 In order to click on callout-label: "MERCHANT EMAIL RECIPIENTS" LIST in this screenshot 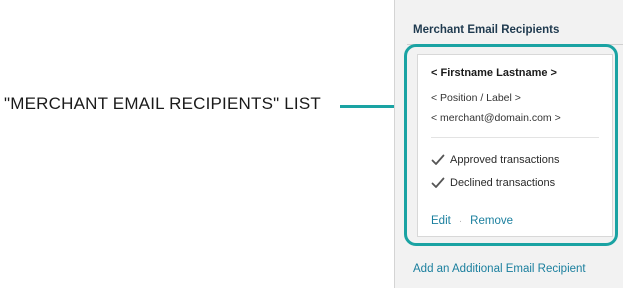, I will do `click(162, 103)`.